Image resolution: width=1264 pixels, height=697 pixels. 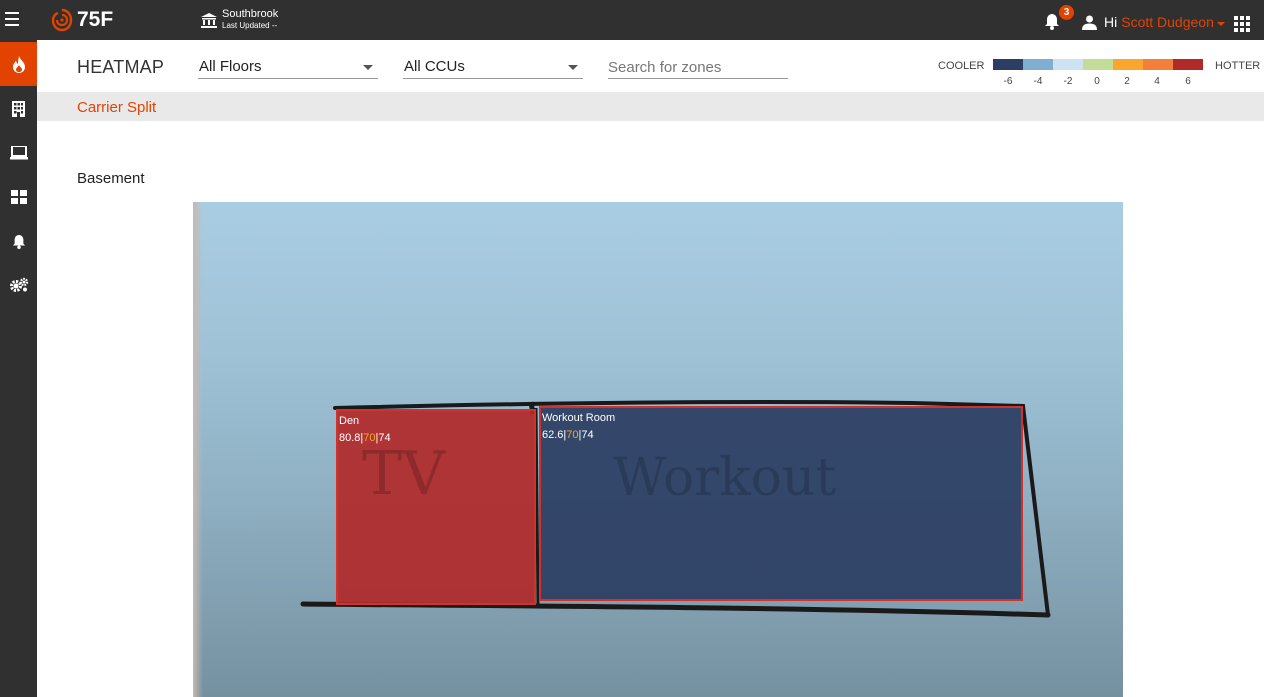 I want to click on site-group-bar: Carrier Split, so click(x=650, y=106).